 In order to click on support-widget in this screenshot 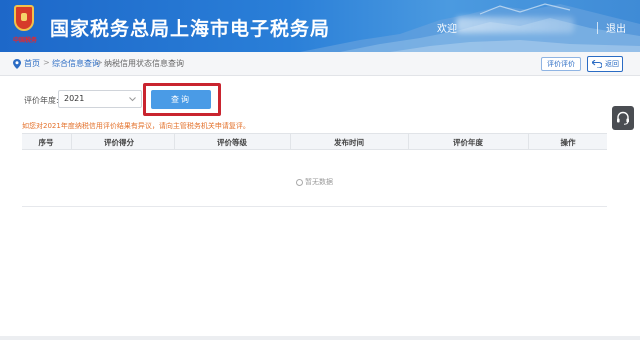, I will do `click(623, 118)`.